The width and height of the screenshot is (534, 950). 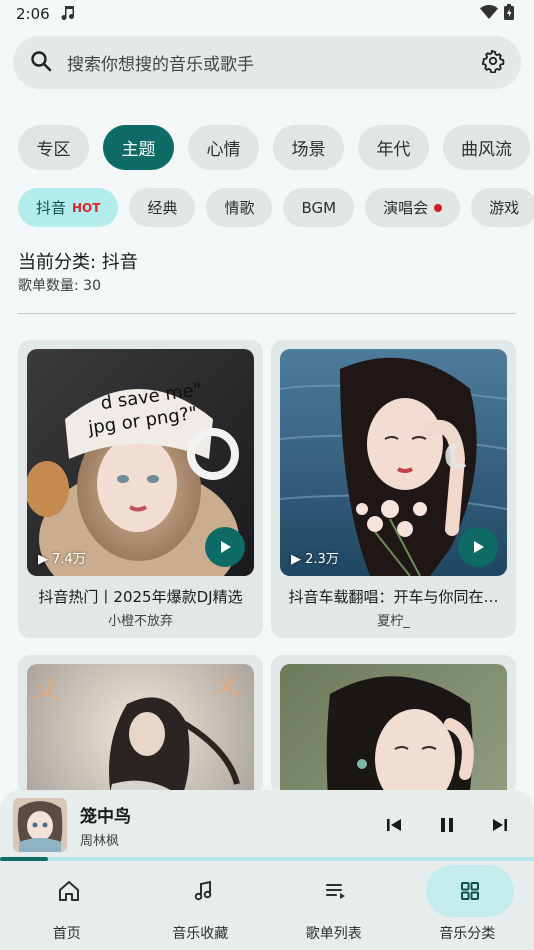 I want to click on chip-game: 游戏, so click(x=502, y=207).